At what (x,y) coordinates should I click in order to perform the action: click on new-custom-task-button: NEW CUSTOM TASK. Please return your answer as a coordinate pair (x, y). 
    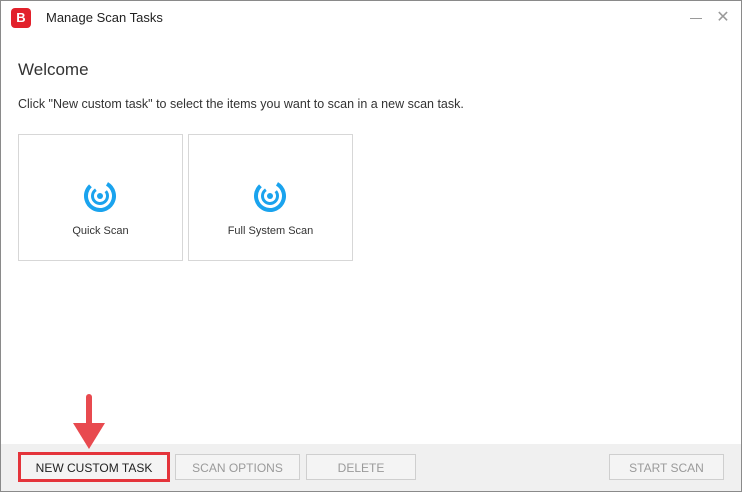
    Looking at the image, I should click on (94, 467).